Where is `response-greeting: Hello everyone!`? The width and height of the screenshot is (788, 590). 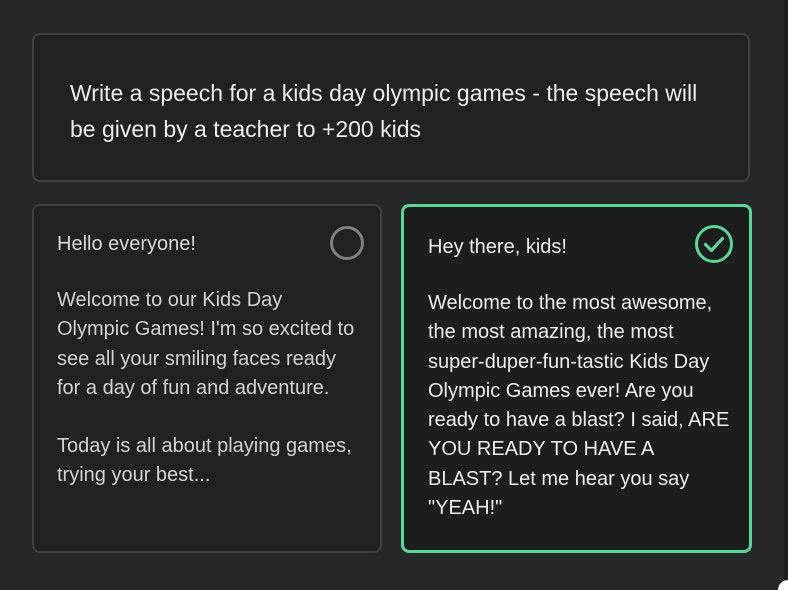 response-greeting: Hello everyone! is located at coordinates (126, 244).